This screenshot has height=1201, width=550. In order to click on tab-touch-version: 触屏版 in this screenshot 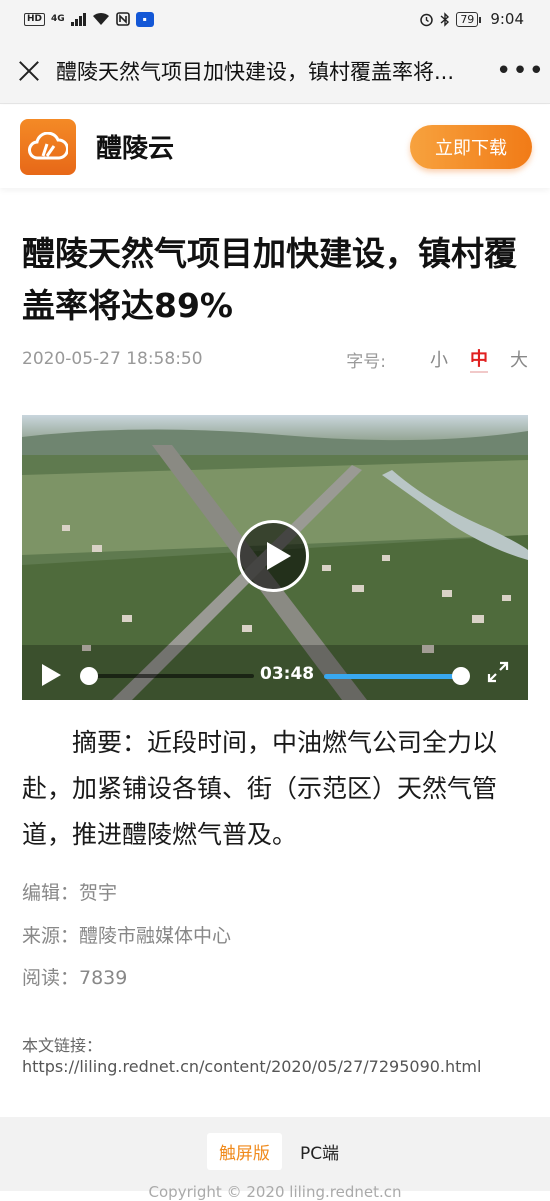, I will do `click(244, 1151)`.